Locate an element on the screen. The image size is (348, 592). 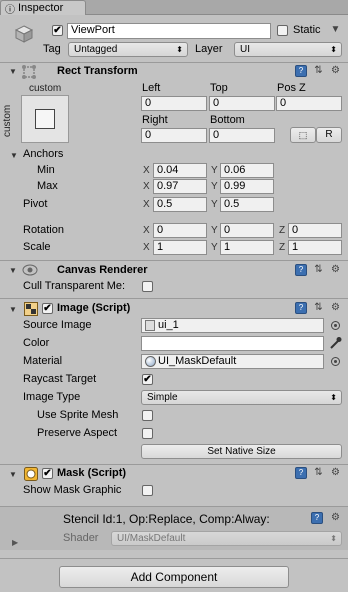
bottom-label: Bottom is located at coordinates (227, 120).